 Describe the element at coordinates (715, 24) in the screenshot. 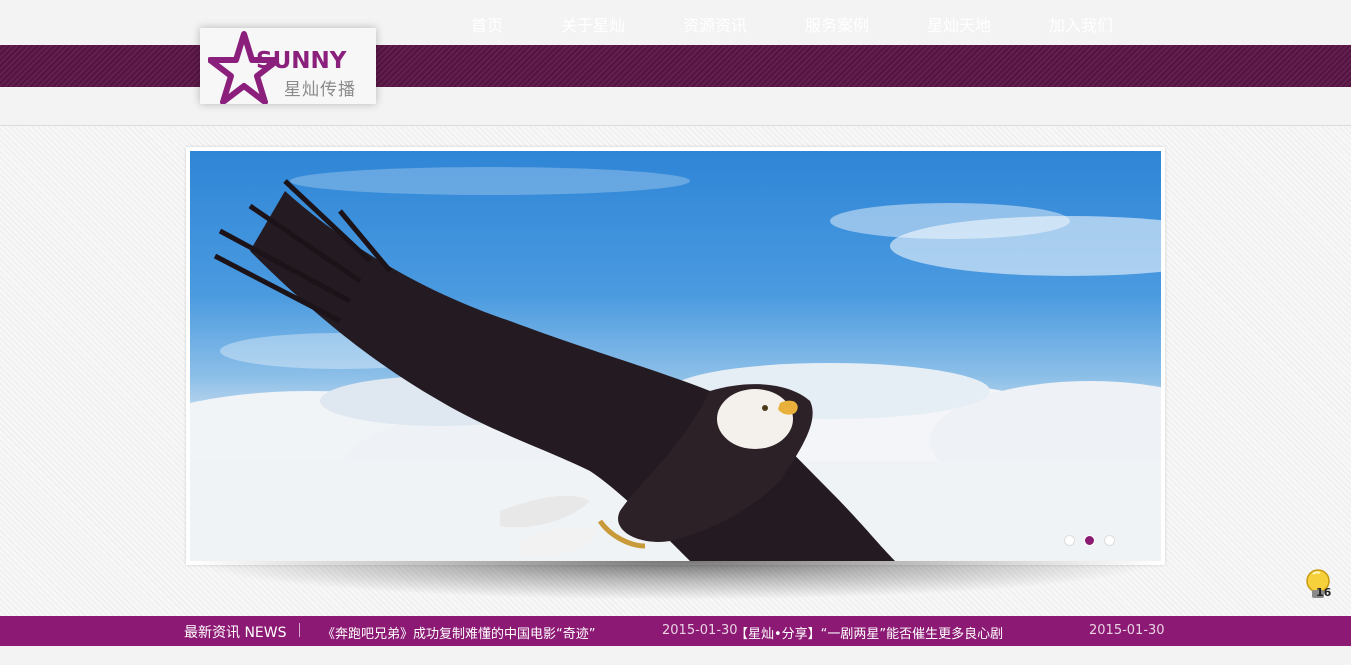

I see `nav-item-resources: 资源资讯` at that location.